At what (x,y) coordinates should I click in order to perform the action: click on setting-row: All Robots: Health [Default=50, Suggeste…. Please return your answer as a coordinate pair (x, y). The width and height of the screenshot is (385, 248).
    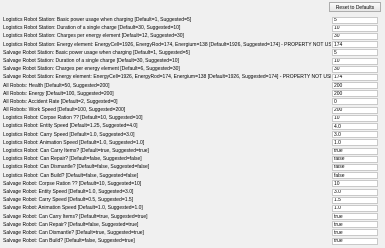
    Looking at the image, I should click on (192, 86).